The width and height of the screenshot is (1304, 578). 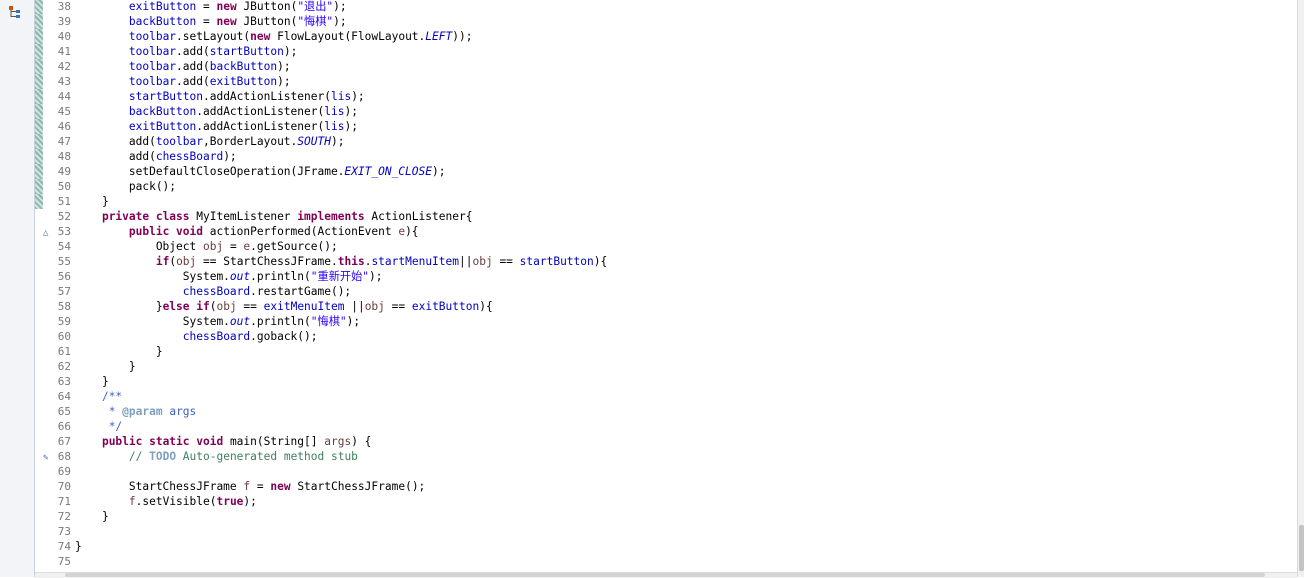 I want to click on code-line: 47 add(toolbar,BorderLayout.SOUTH);, so click(x=666, y=141).